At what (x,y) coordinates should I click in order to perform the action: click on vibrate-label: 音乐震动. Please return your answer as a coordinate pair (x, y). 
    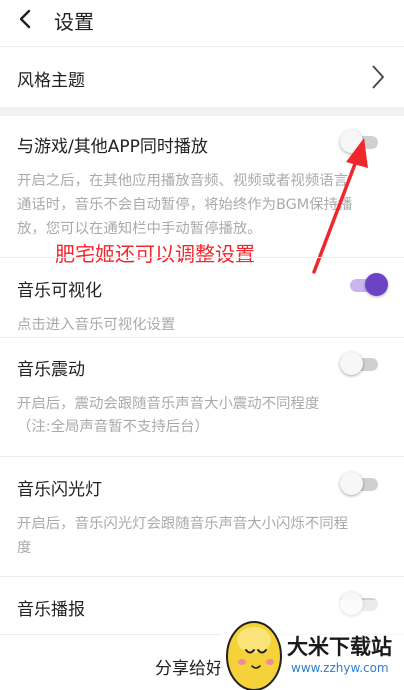
    Looking at the image, I should click on (51, 370).